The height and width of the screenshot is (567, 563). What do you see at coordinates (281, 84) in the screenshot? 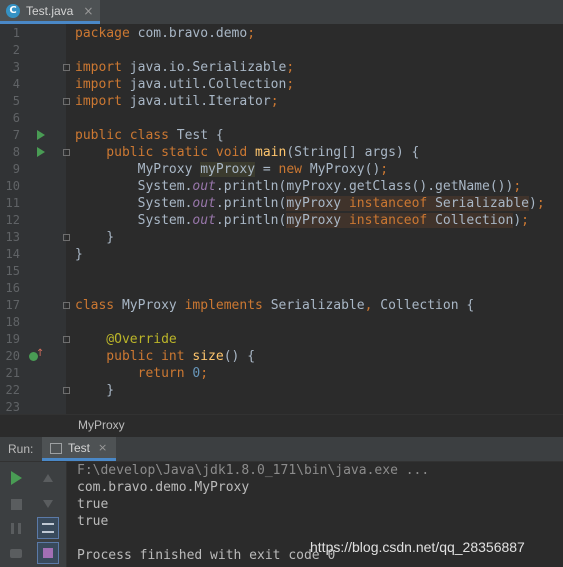
I see `code-line: 4 import java.util.Collection;` at bounding box center [281, 84].